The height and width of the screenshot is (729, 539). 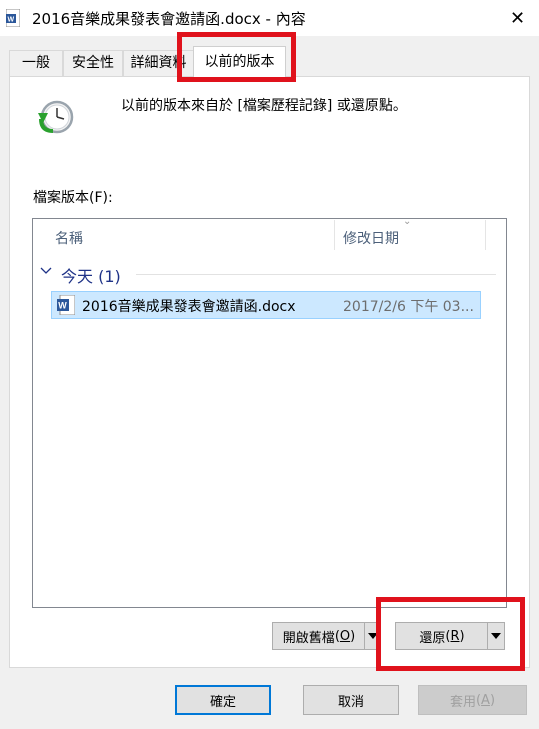 I want to click on chevron-down-icon, so click(x=46, y=272).